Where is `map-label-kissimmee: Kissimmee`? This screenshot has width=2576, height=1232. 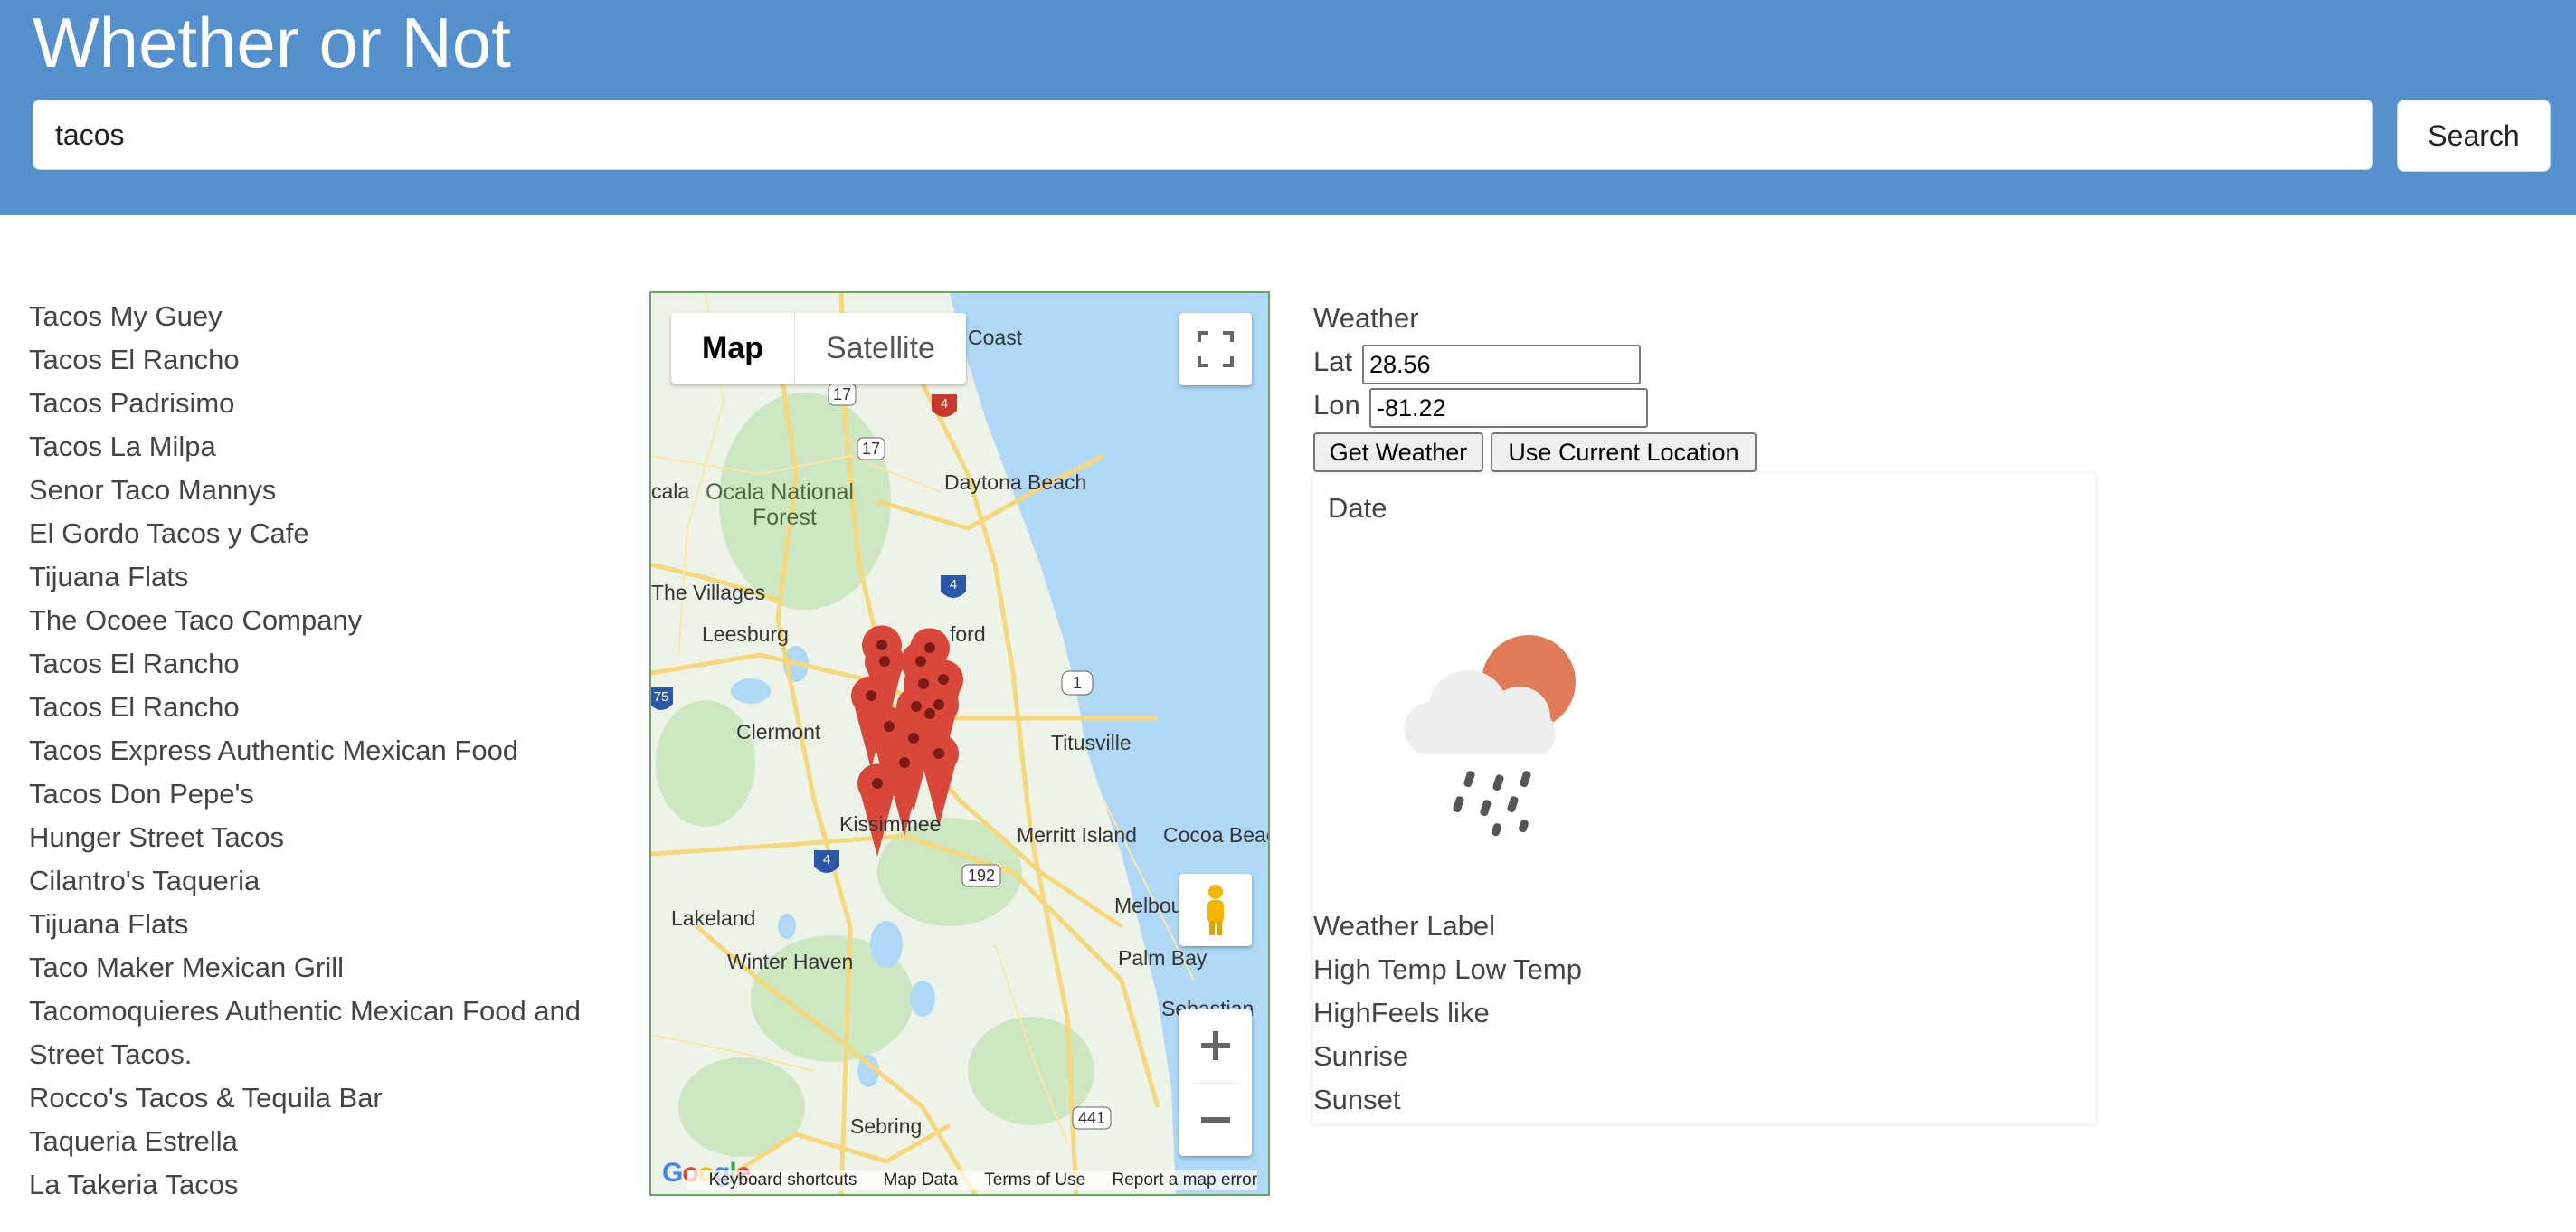
map-label-kissimmee: Kissimmee is located at coordinates (890, 824).